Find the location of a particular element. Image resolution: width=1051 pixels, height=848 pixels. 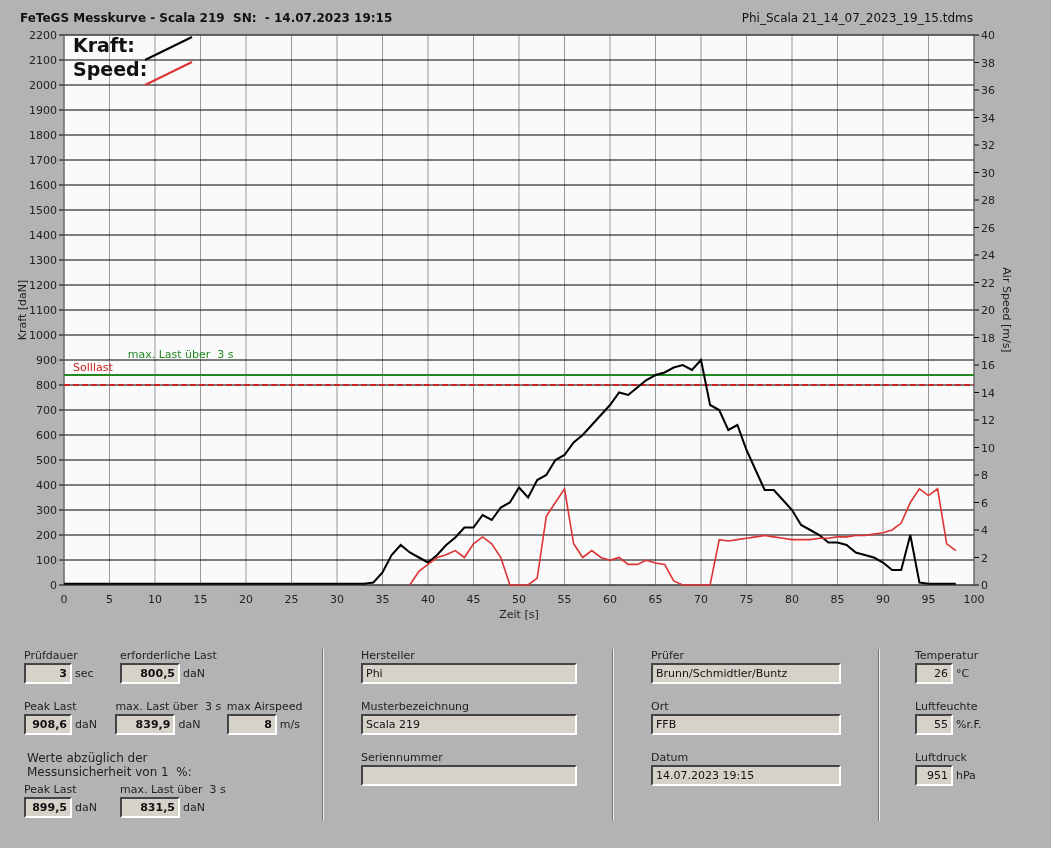

right-tick-label: 38 is located at coordinates (988, 63).